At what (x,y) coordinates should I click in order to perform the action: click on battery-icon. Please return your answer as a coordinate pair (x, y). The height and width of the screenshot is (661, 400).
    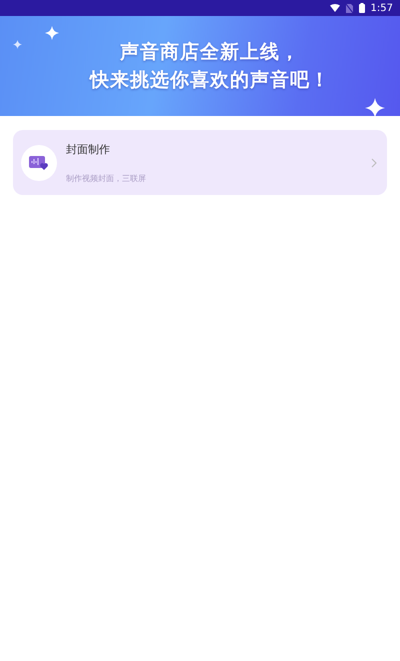
    Looking at the image, I should click on (361, 8).